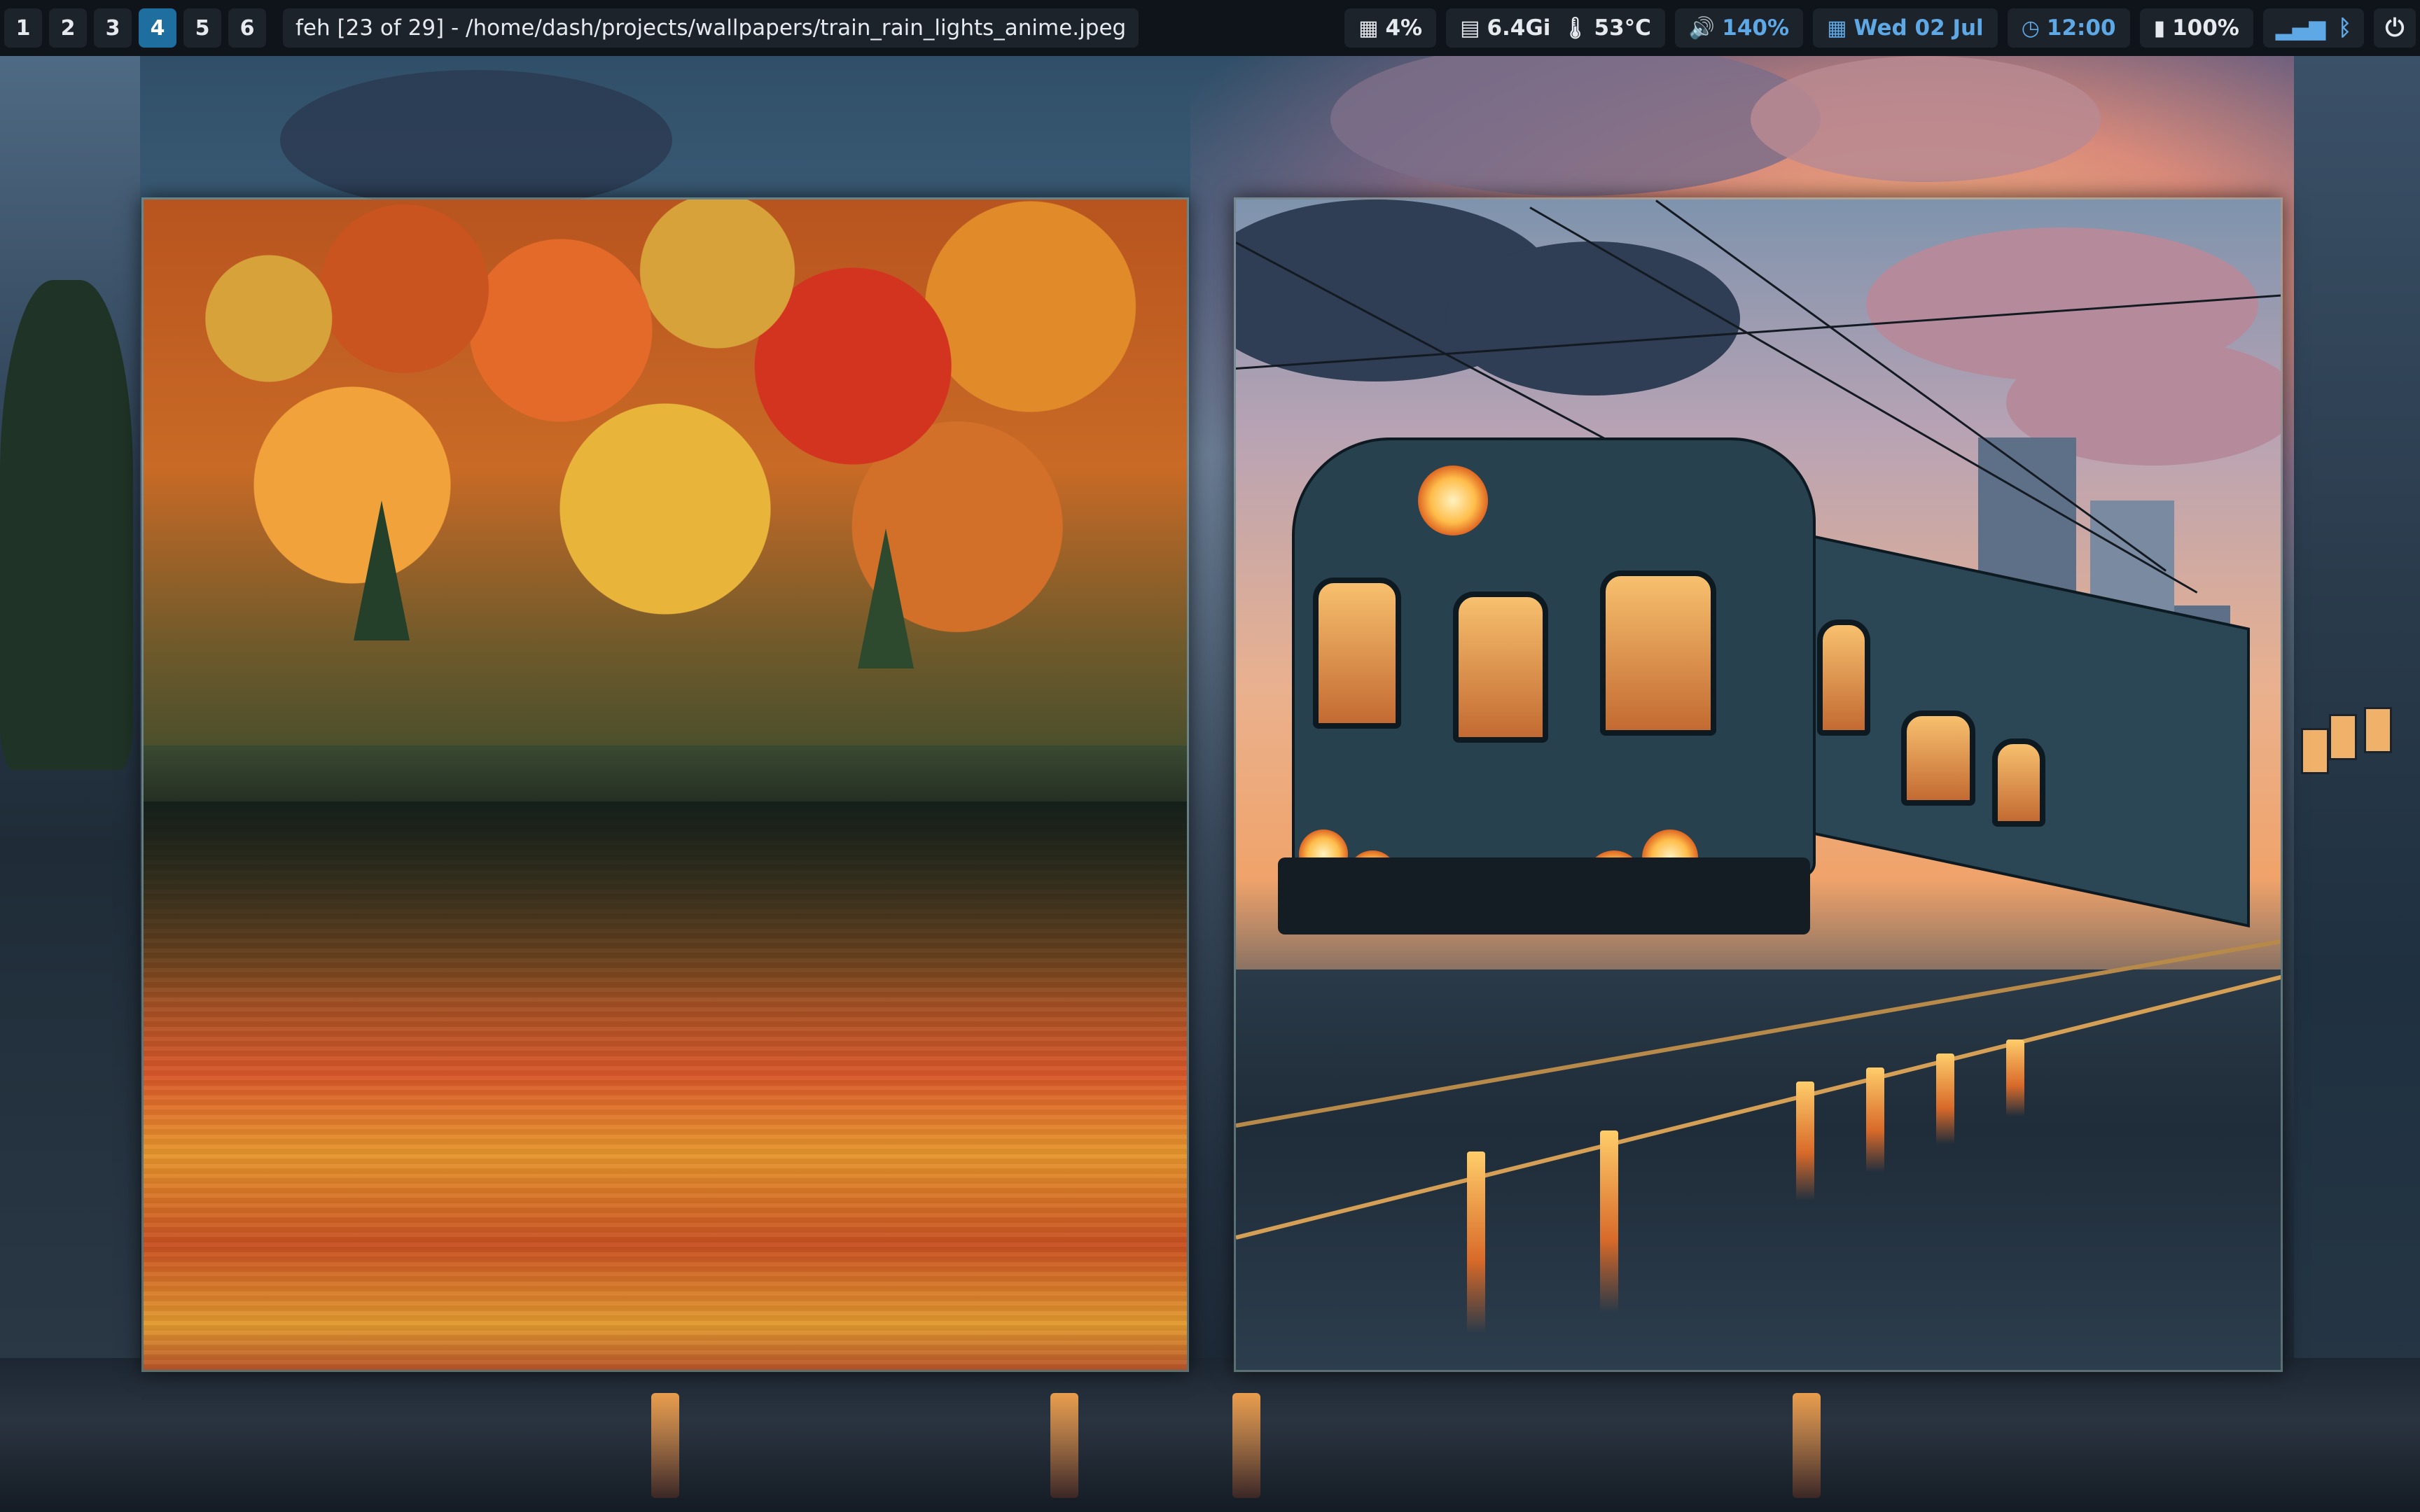 The height and width of the screenshot is (1512, 2420). I want to click on cpu-value: 4%, so click(1404, 28).